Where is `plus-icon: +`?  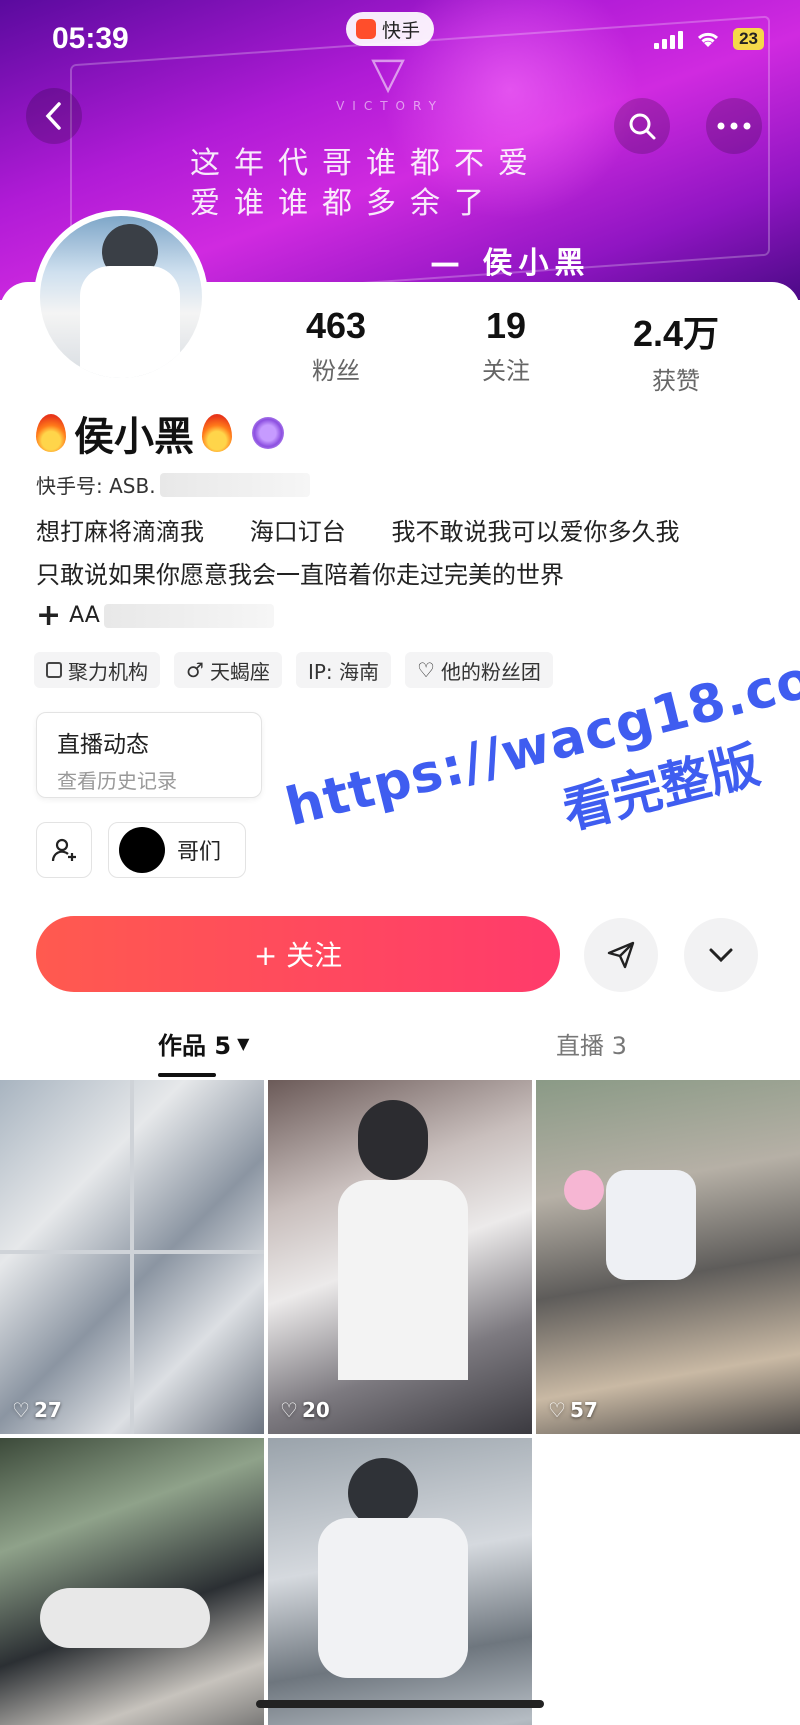 plus-icon: + is located at coordinates (49, 615).